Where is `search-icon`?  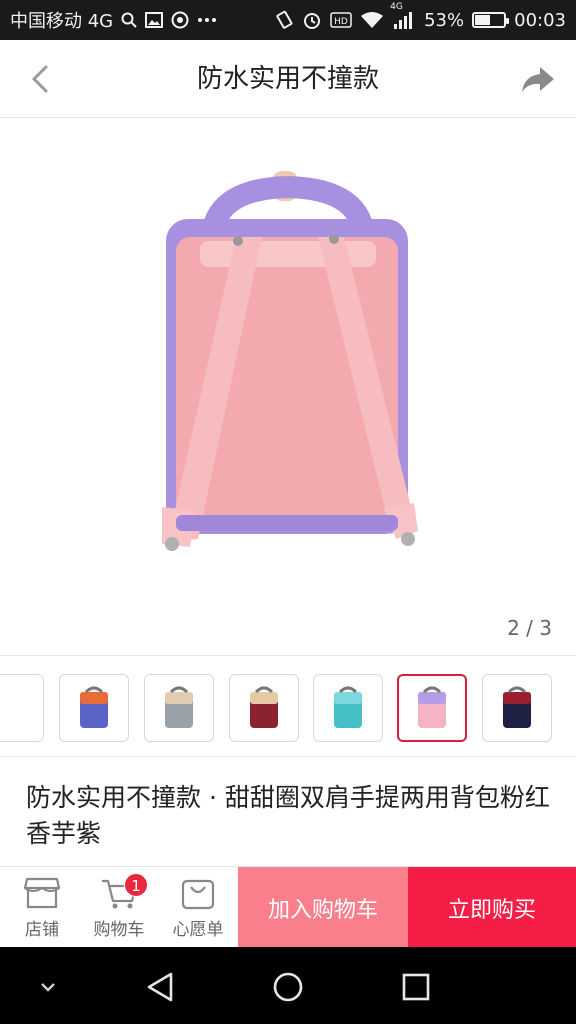
search-icon is located at coordinates (129, 20).